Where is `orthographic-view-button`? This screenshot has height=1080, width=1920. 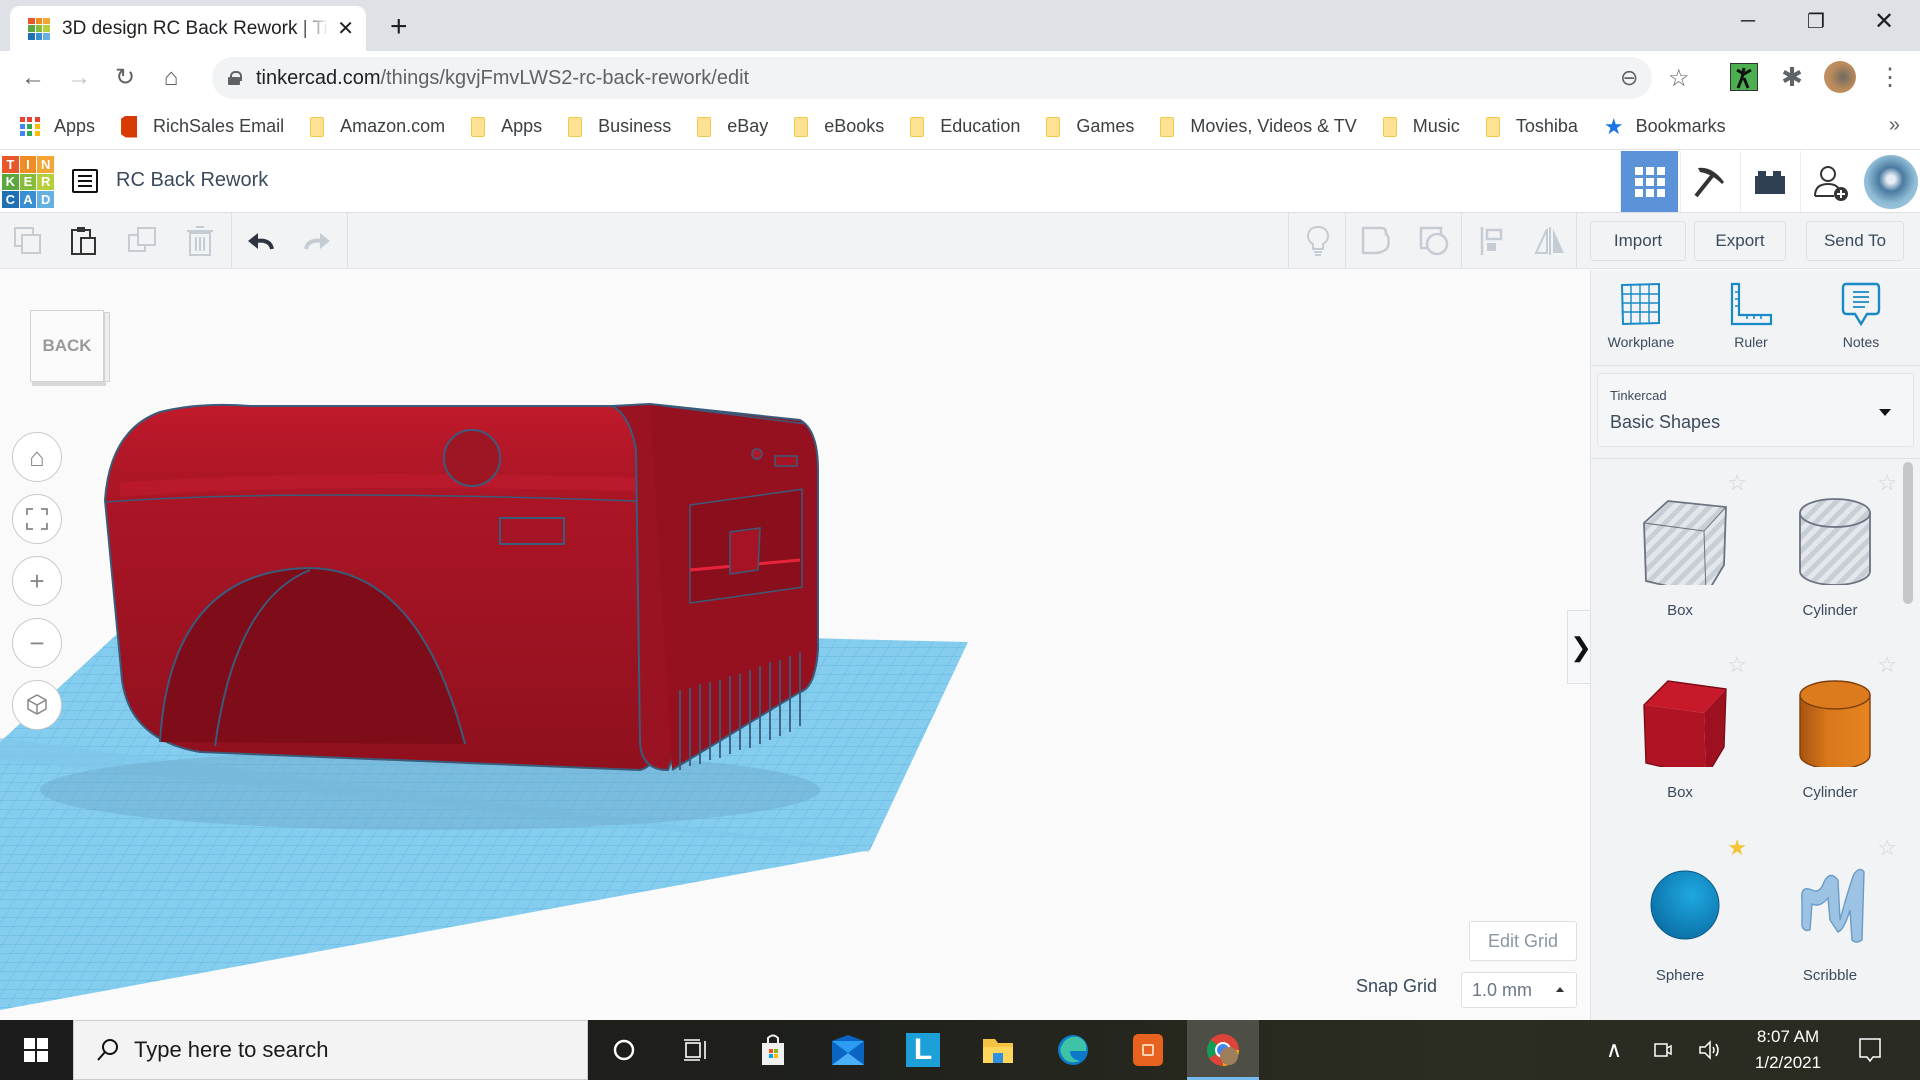 orthographic-view-button is located at coordinates (37, 705).